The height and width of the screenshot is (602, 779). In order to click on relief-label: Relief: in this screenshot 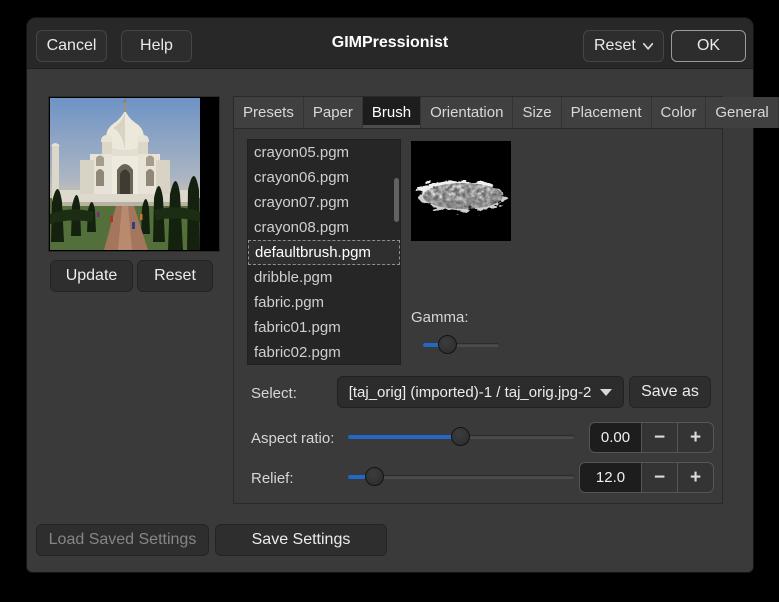, I will do `click(272, 478)`.